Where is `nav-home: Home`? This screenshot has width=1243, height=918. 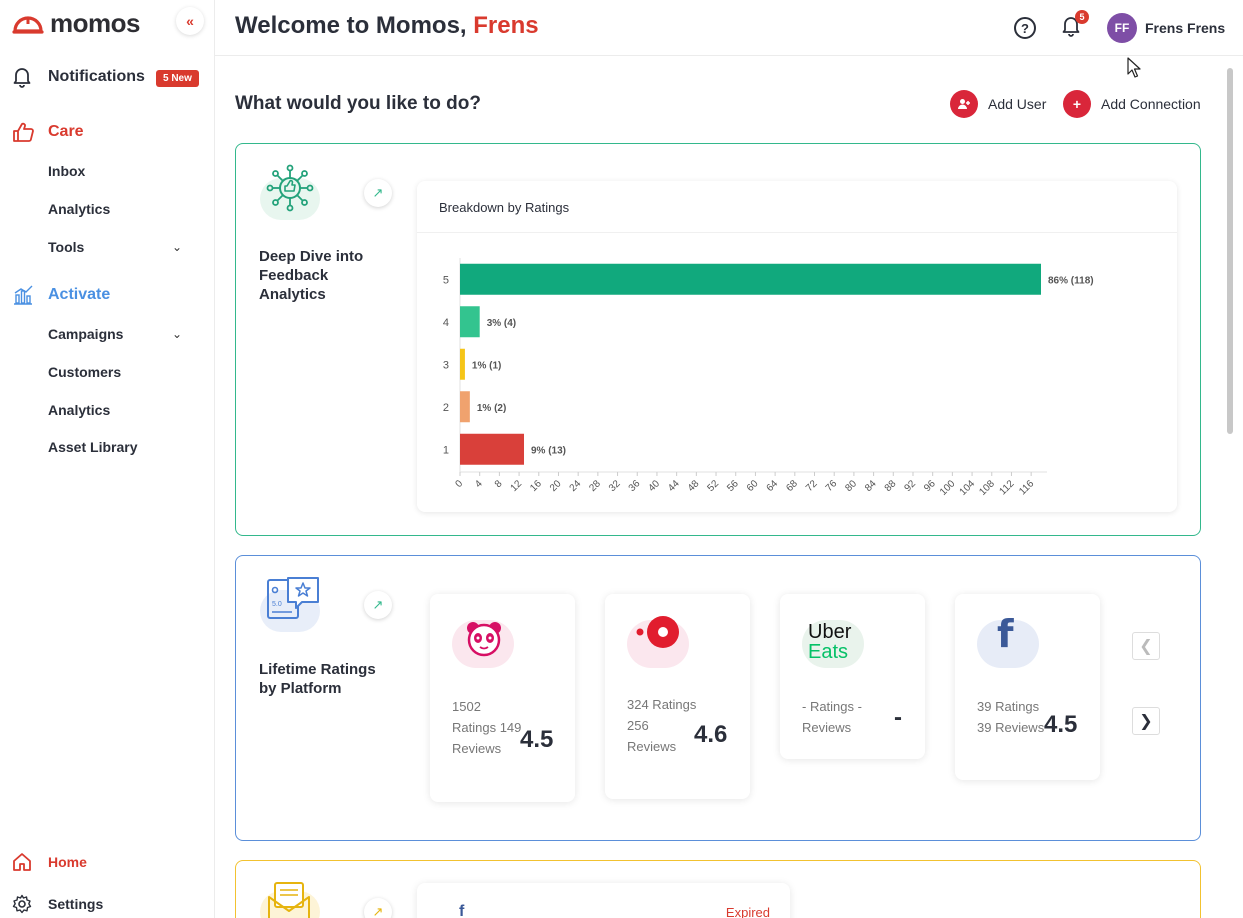 nav-home: Home is located at coordinates (49, 862).